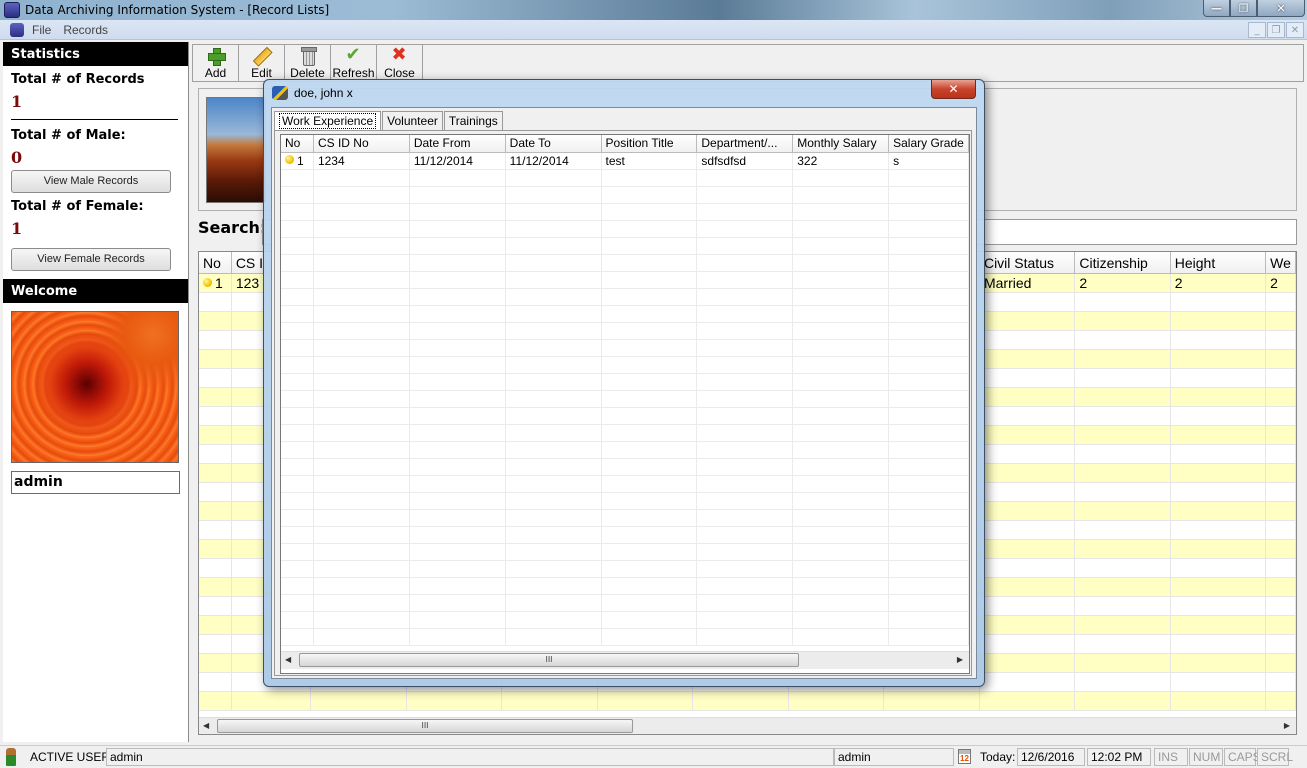 The image size is (1307, 768). I want to click on window-close-button: ✕, so click(1281, 8).